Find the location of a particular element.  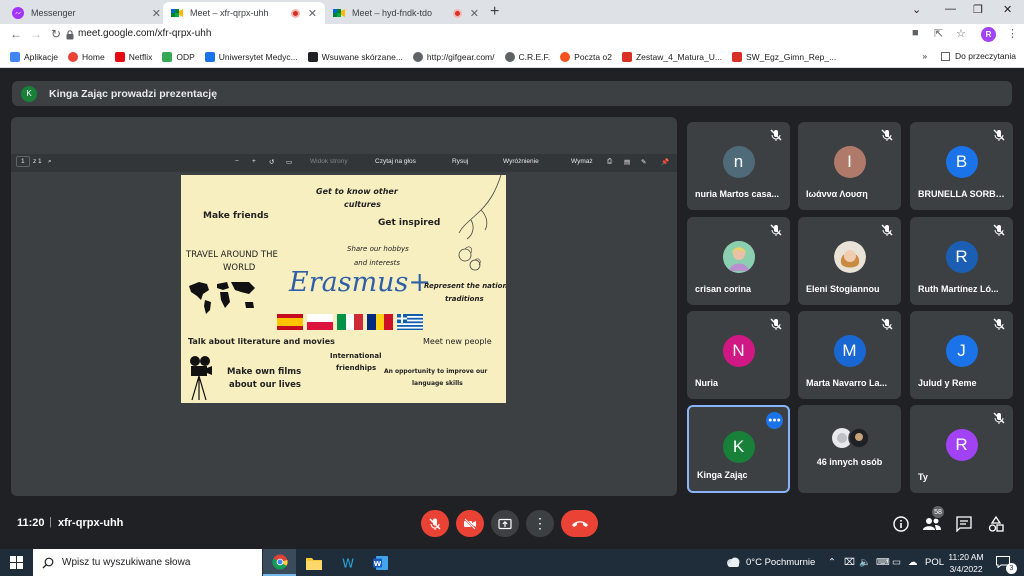

camera-off-icon is located at coordinates (470, 523).